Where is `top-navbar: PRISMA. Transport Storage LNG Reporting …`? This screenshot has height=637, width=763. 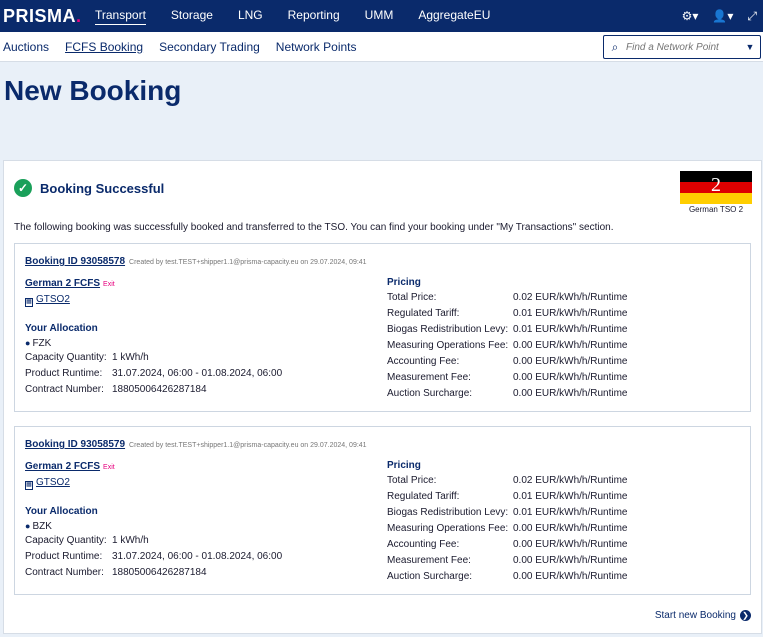 top-navbar: PRISMA. Transport Storage LNG Reporting … is located at coordinates (381, 16).